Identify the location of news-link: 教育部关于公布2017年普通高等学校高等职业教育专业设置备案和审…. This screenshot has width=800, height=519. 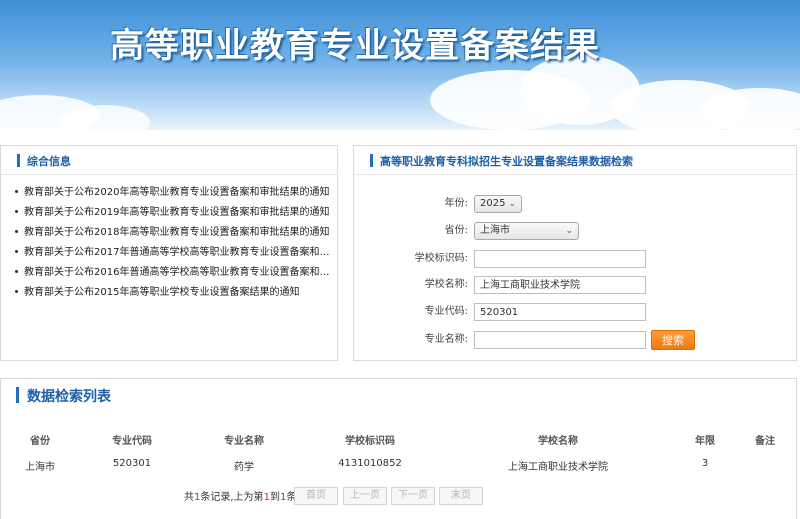
(178, 252).